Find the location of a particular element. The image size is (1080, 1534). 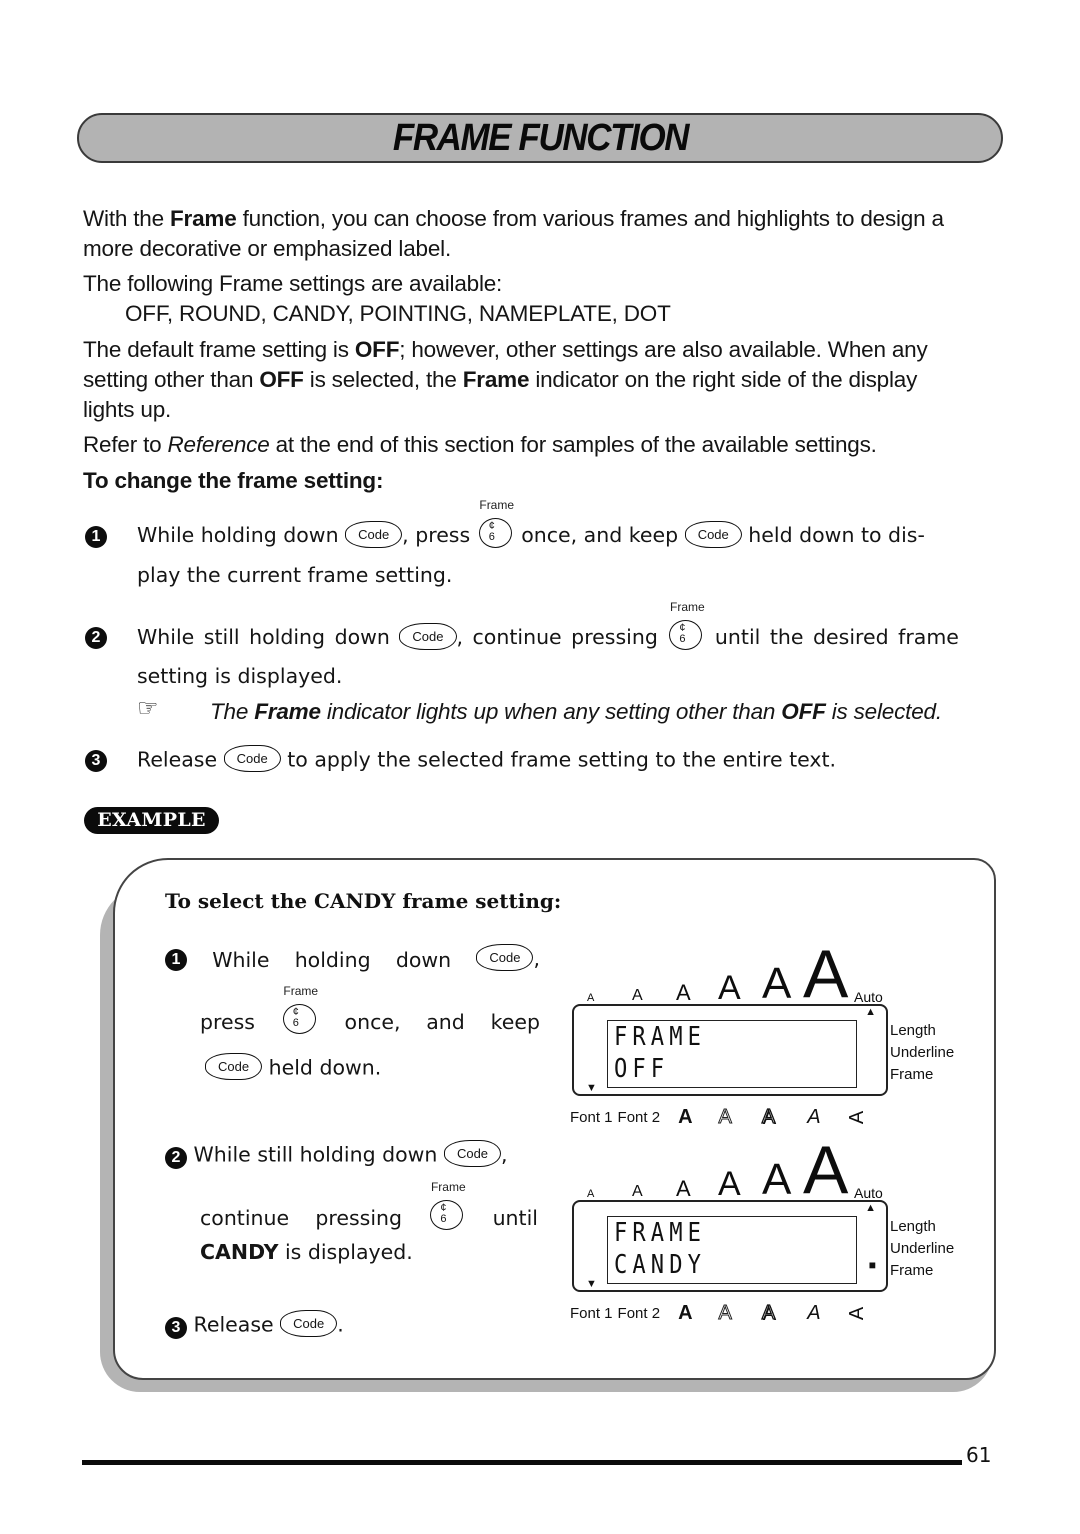

page-title: FRAME FUNCTION is located at coordinates (540, 137).